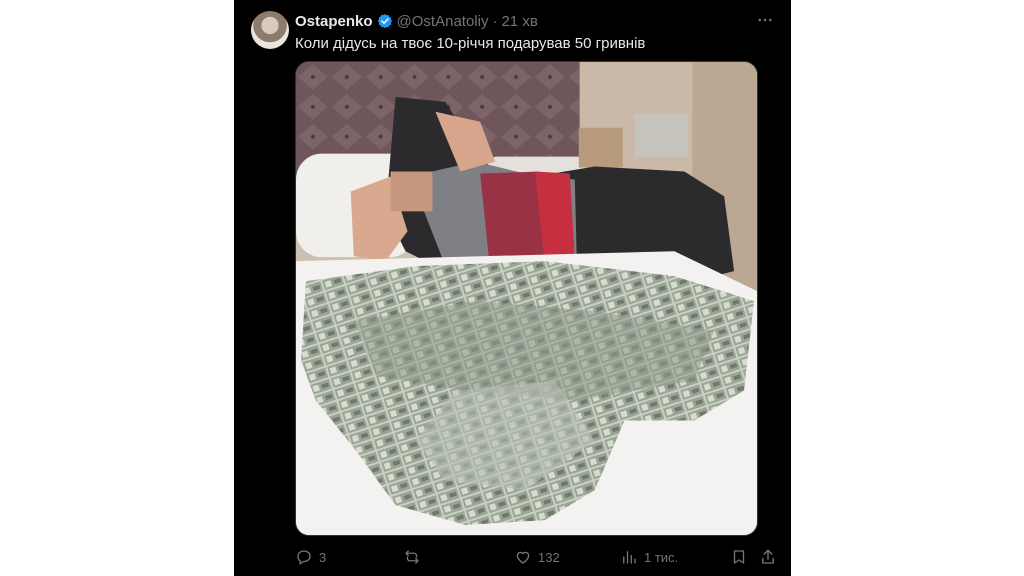 The width and height of the screenshot is (1024, 576). I want to click on retweet-button, so click(412, 557).